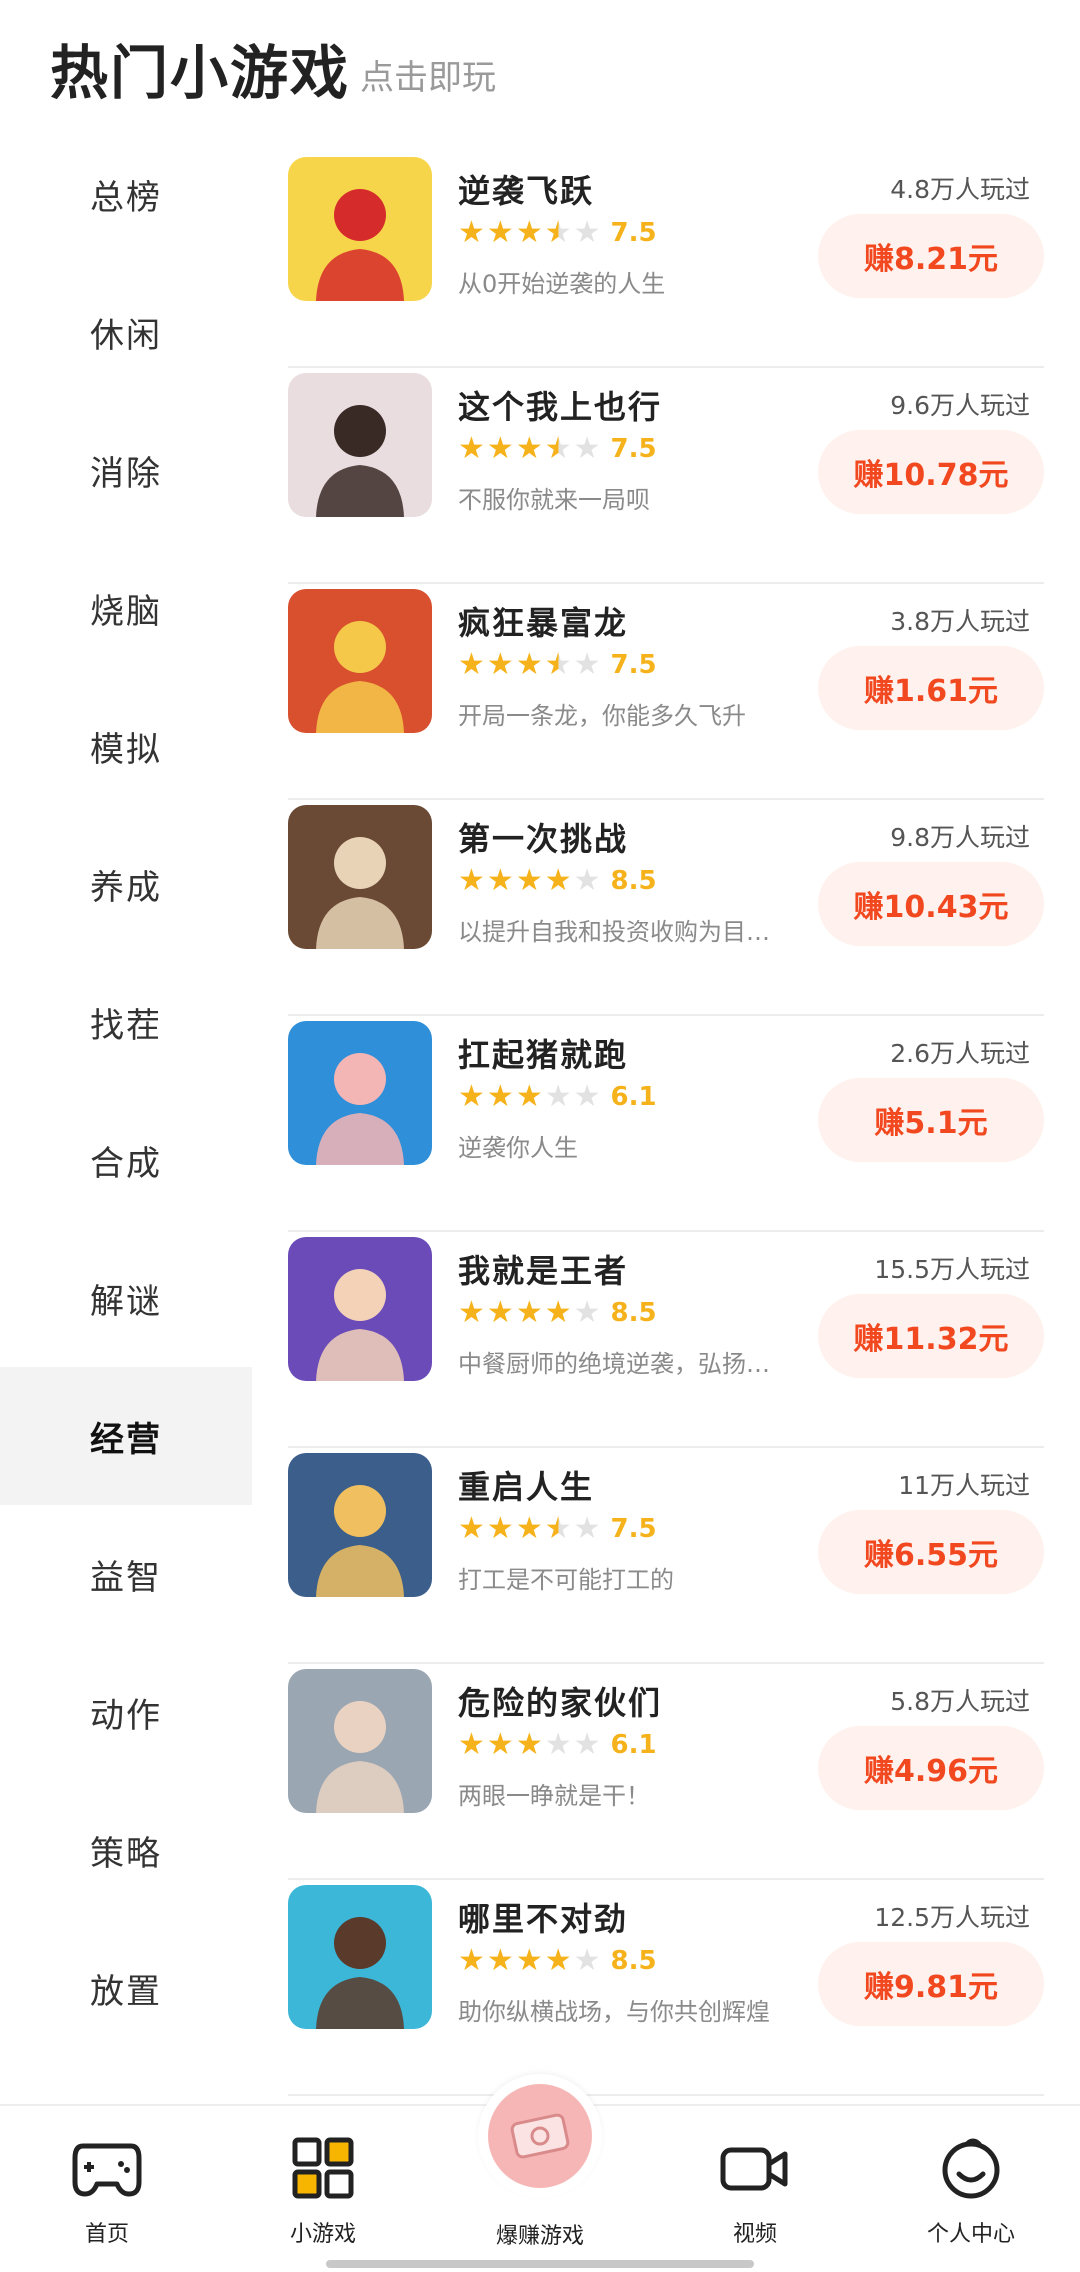  Describe the element at coordinates (560, 1703) in the screenshot. I see `game-name: 危险的家伙们` at that location.